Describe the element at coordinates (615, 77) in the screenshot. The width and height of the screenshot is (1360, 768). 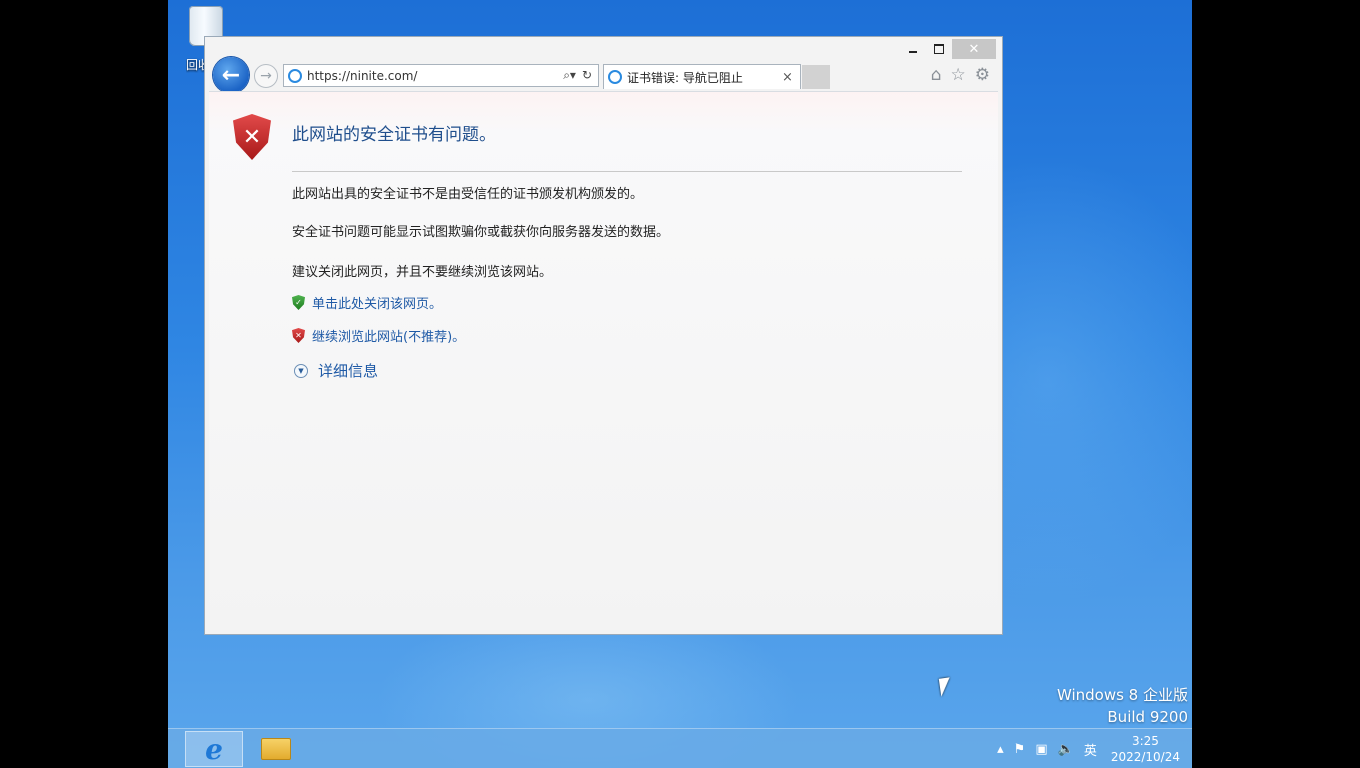
I see `ie-tab-icon` at that location.